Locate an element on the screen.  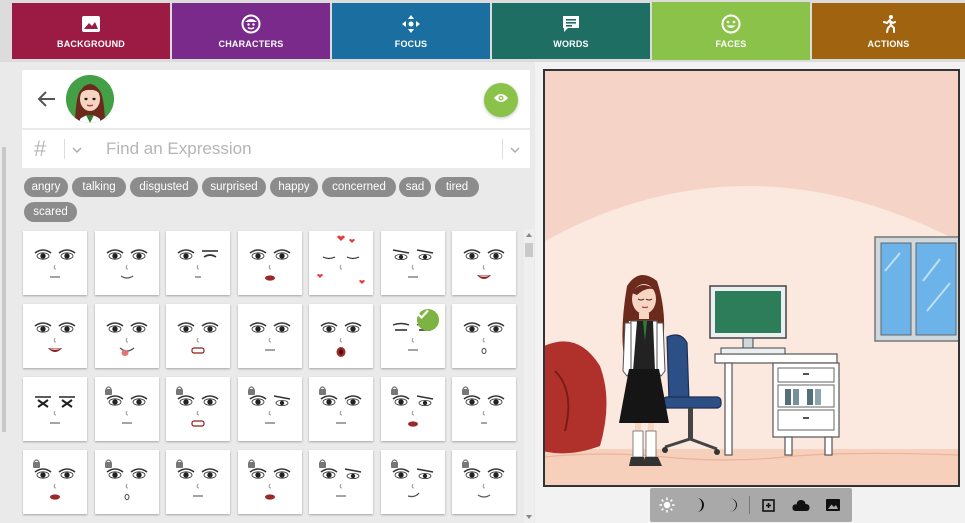
running-figure-icon is located at coordinates (889, 24).